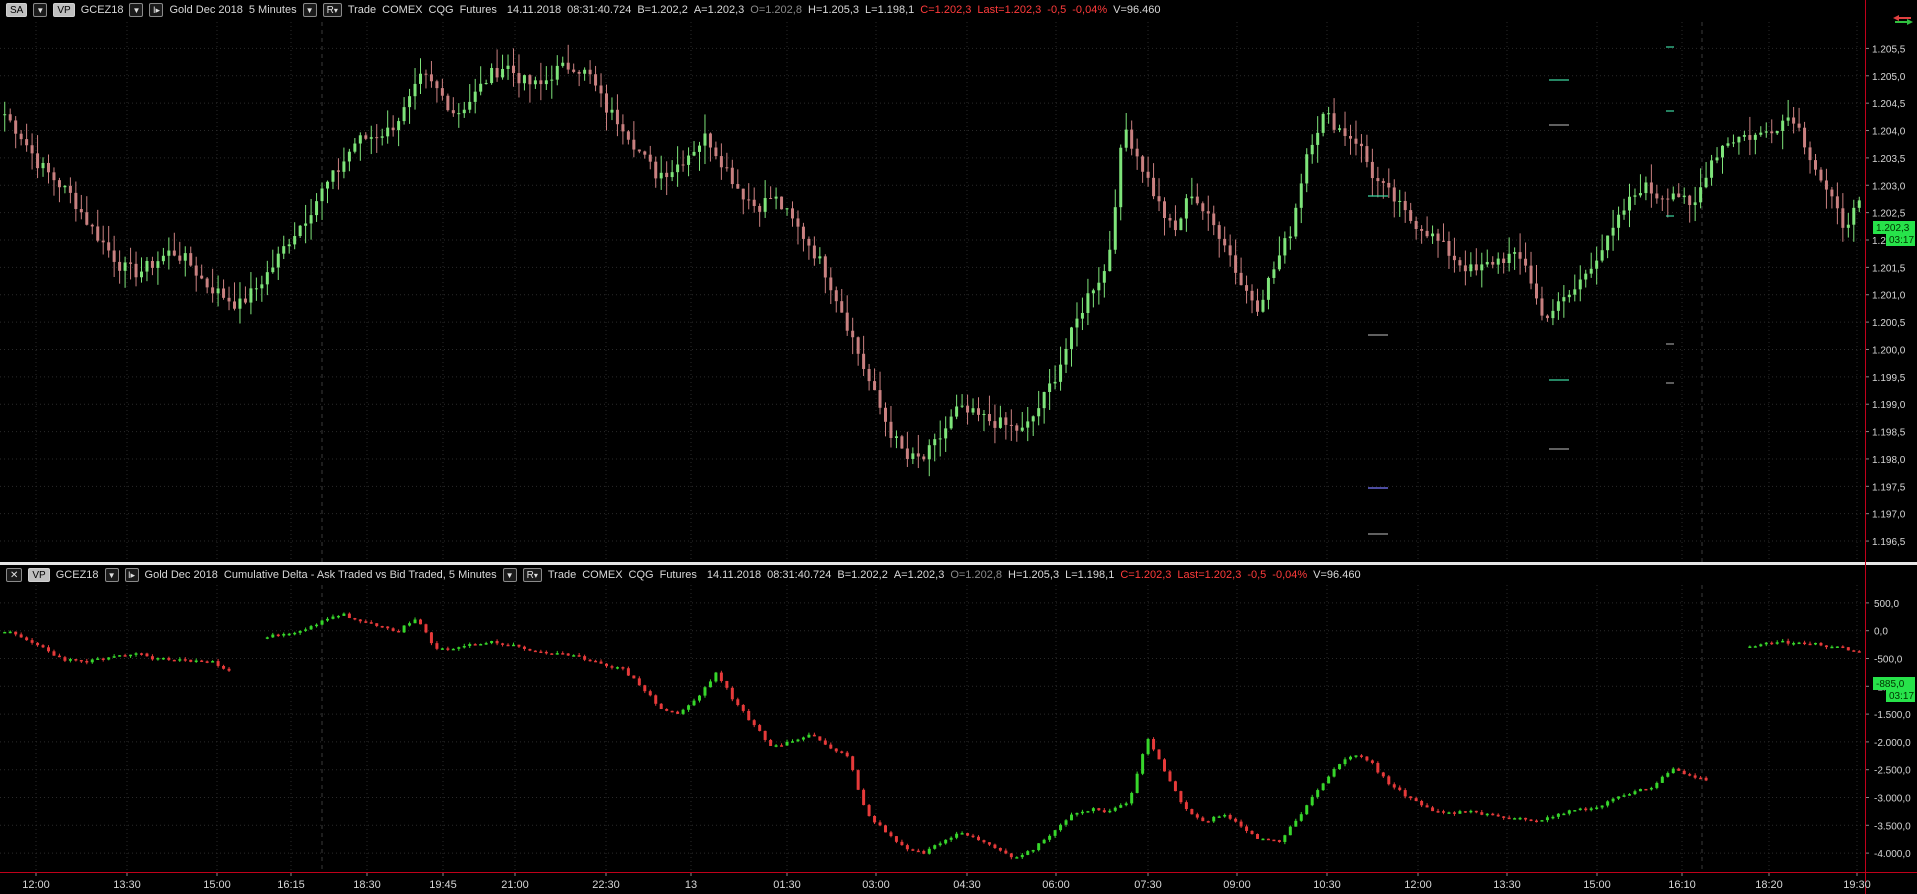 Image resolution: width=1917 pixels, height=894 pixels. What do you see at coordinates (678, 575) in the screenshot?
I see `type-label-bottom: Futures` at bounding box center [678, 575].